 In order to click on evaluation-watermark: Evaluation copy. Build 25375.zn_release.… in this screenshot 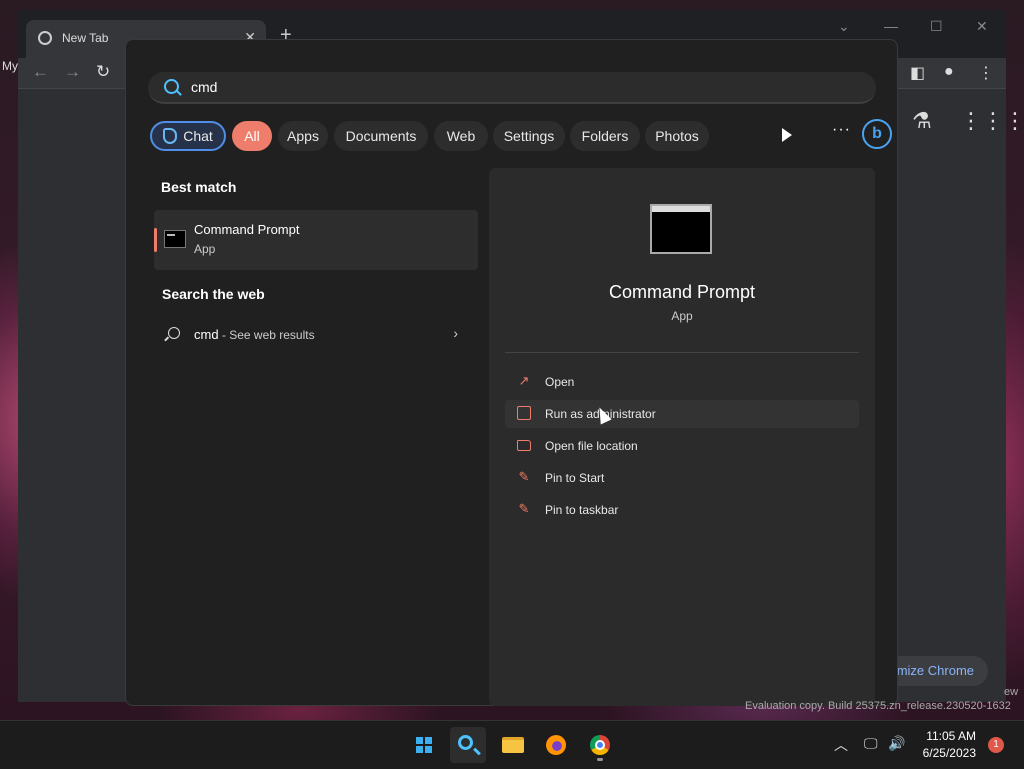, I will do `click(878, 706)`.